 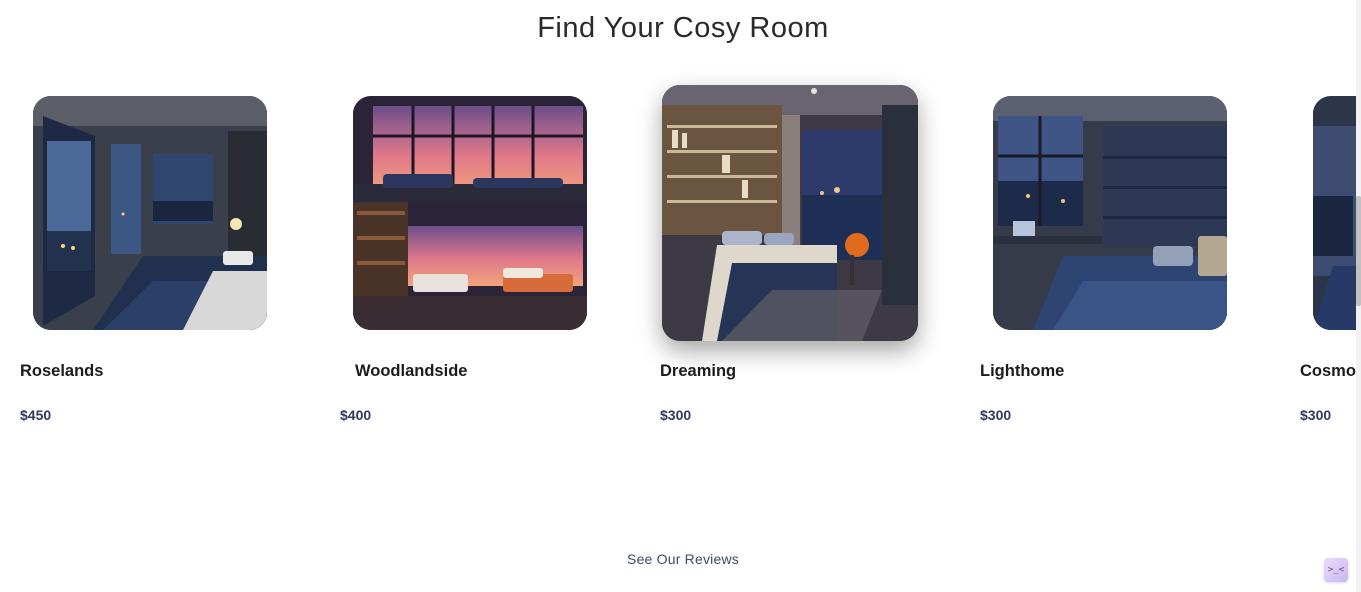 I want to click on scrollbar-thumb, so click(x=1358, y=251).